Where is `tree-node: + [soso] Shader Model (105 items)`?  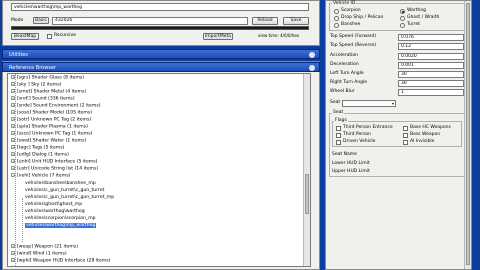 tree-node: + [soso] Shader Model (105 items) is located at coordinates (51, 113).